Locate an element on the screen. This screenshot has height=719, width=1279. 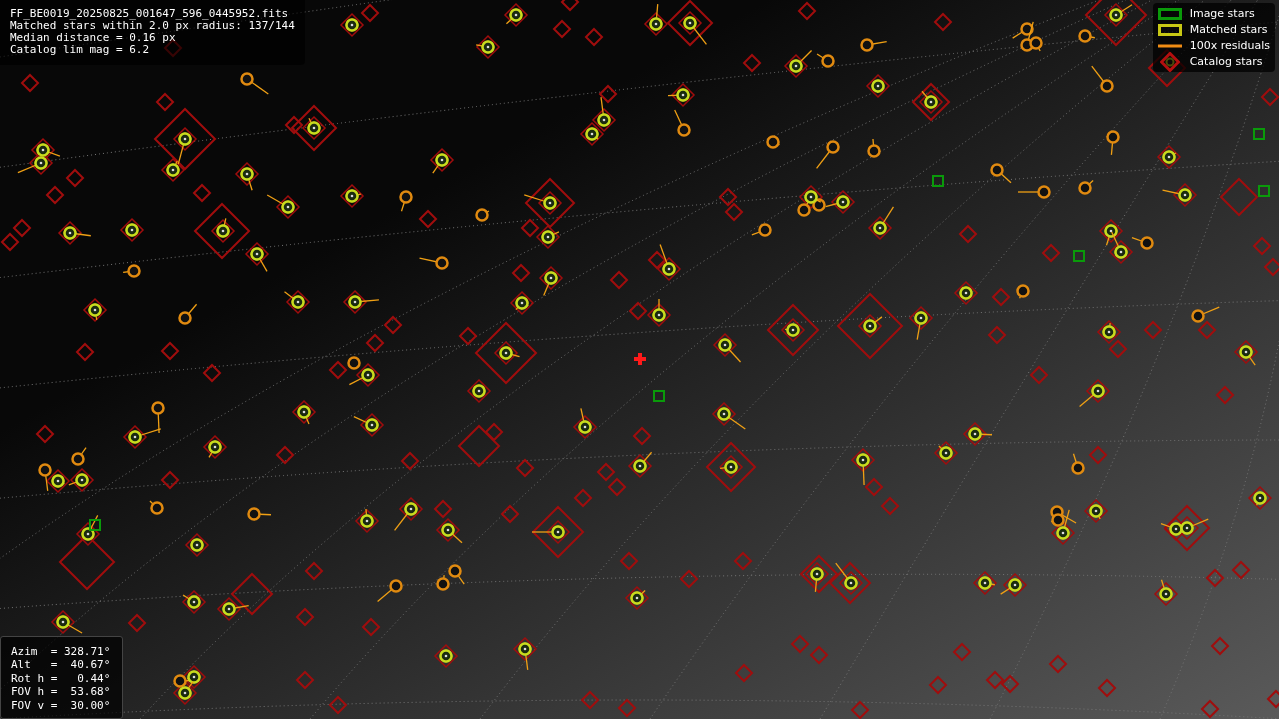
legend-label: 100x residuals is located at coordinates (1229, 45).